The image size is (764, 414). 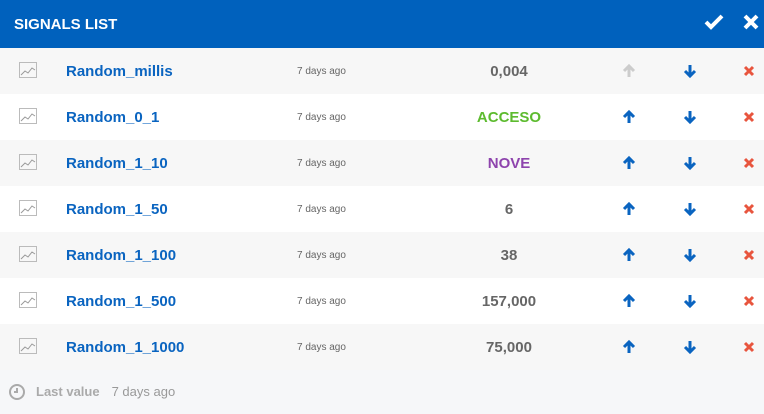 I want to click on close-button, so click(x=751, y=25).